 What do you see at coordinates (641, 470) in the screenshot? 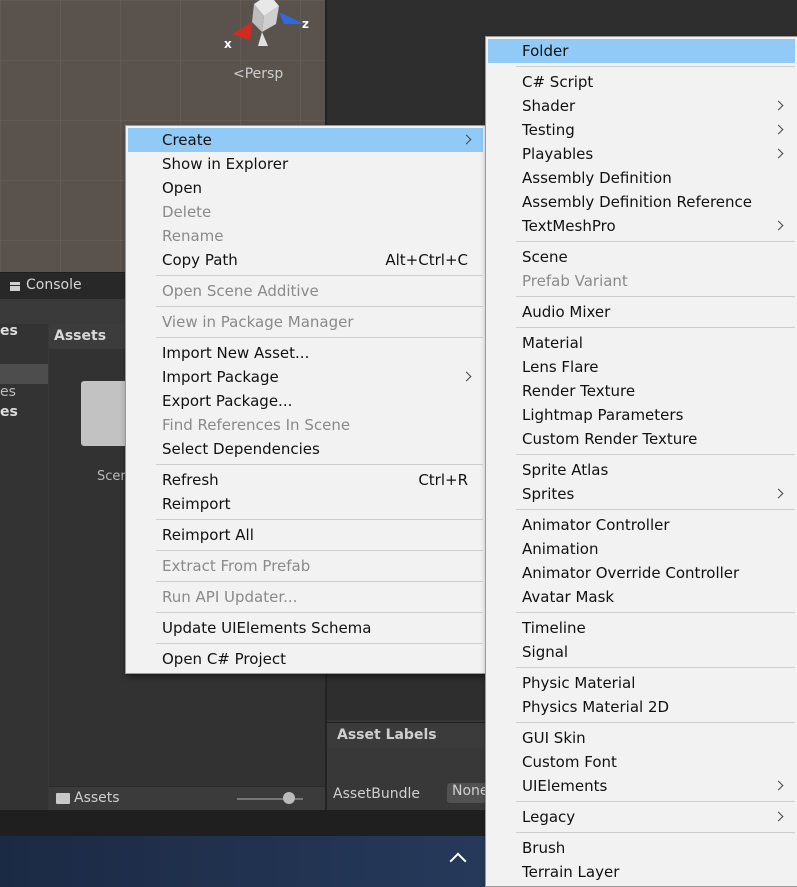
I see `create-item-sprite-atlas: Sprite Atlas` at bounding box center [641, 470].